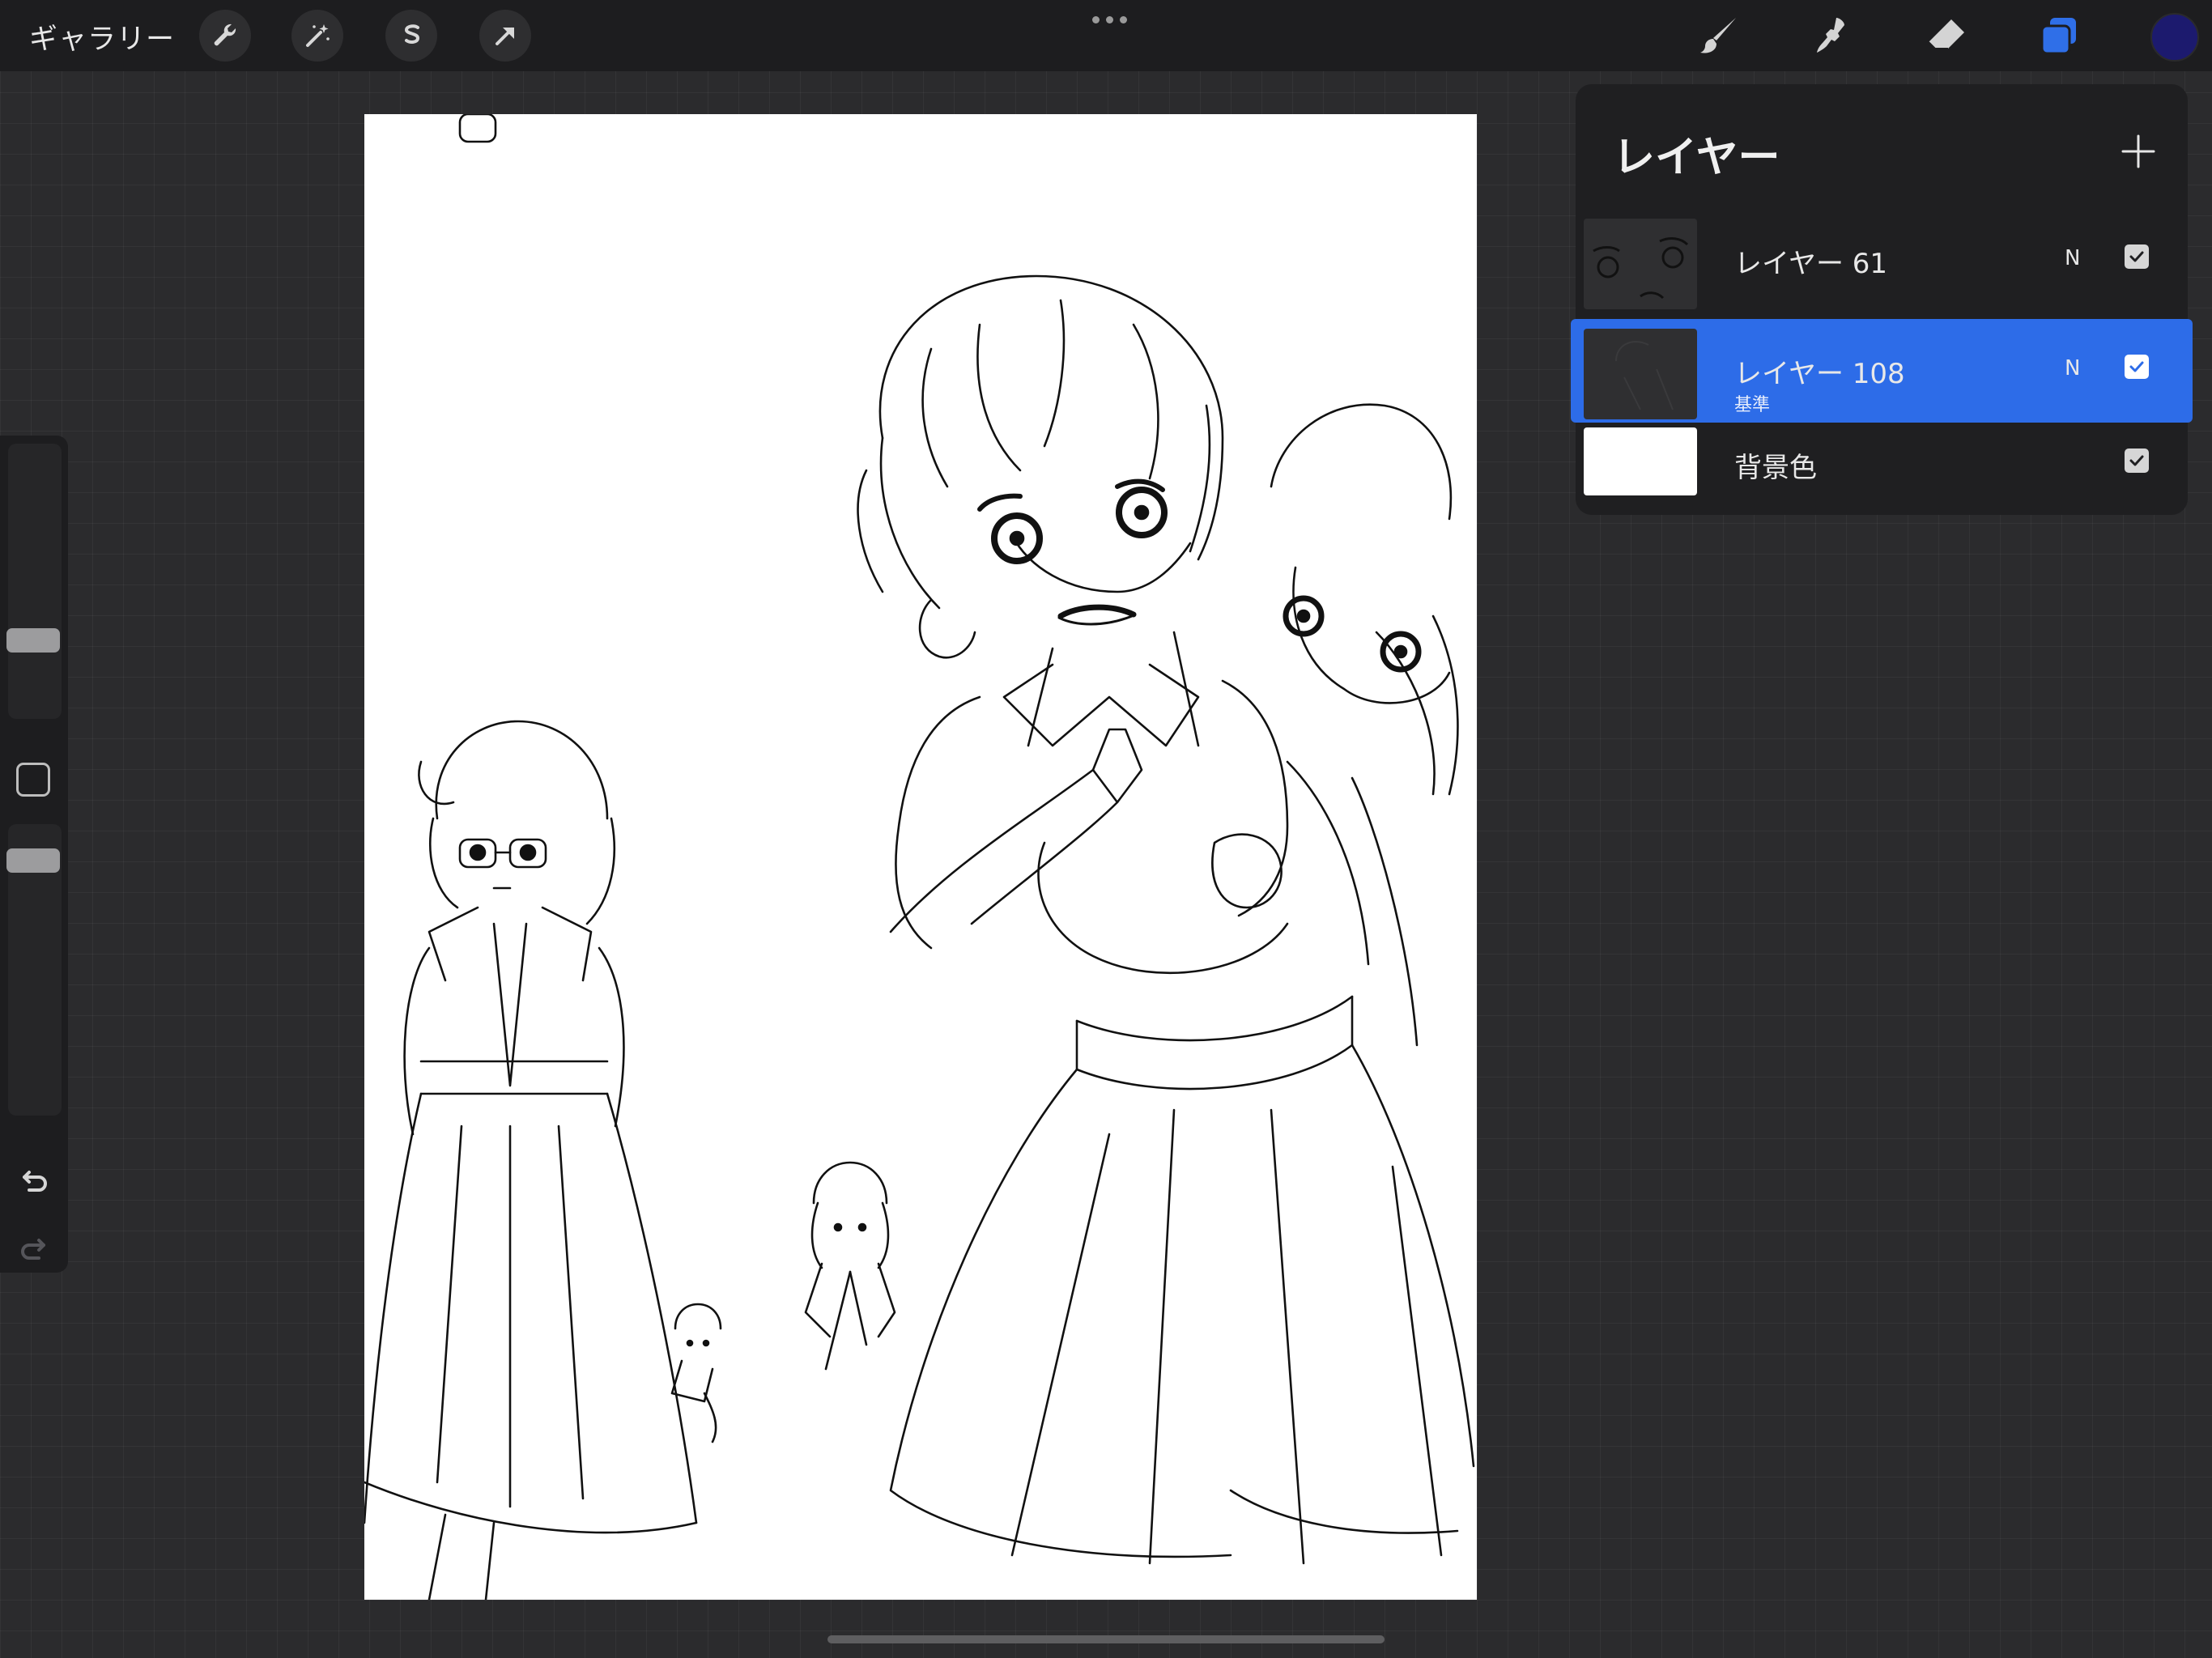 The image size is (2212, 1658). I want to click on more-options-icon, so click(1110, 19).